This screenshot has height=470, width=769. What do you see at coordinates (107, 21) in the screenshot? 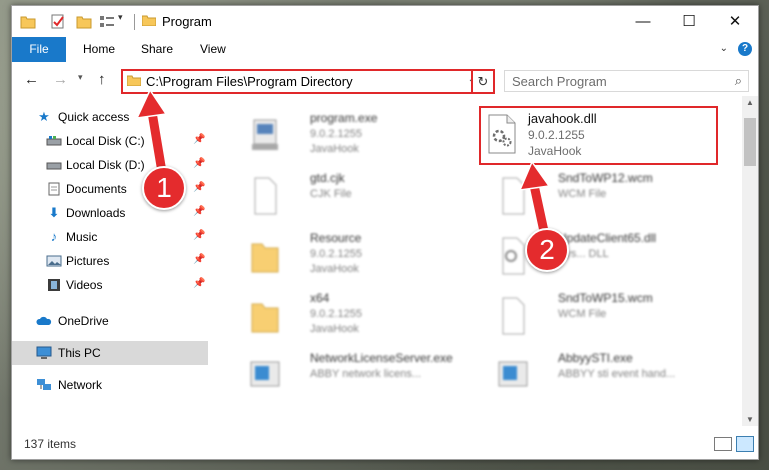
I see `view-options-icon` at bounding box center [107, 21].